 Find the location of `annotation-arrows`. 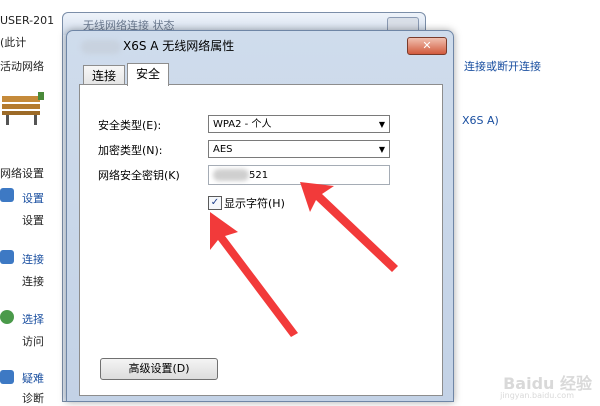

annotation-arrows is located at coordinates (304, 259).